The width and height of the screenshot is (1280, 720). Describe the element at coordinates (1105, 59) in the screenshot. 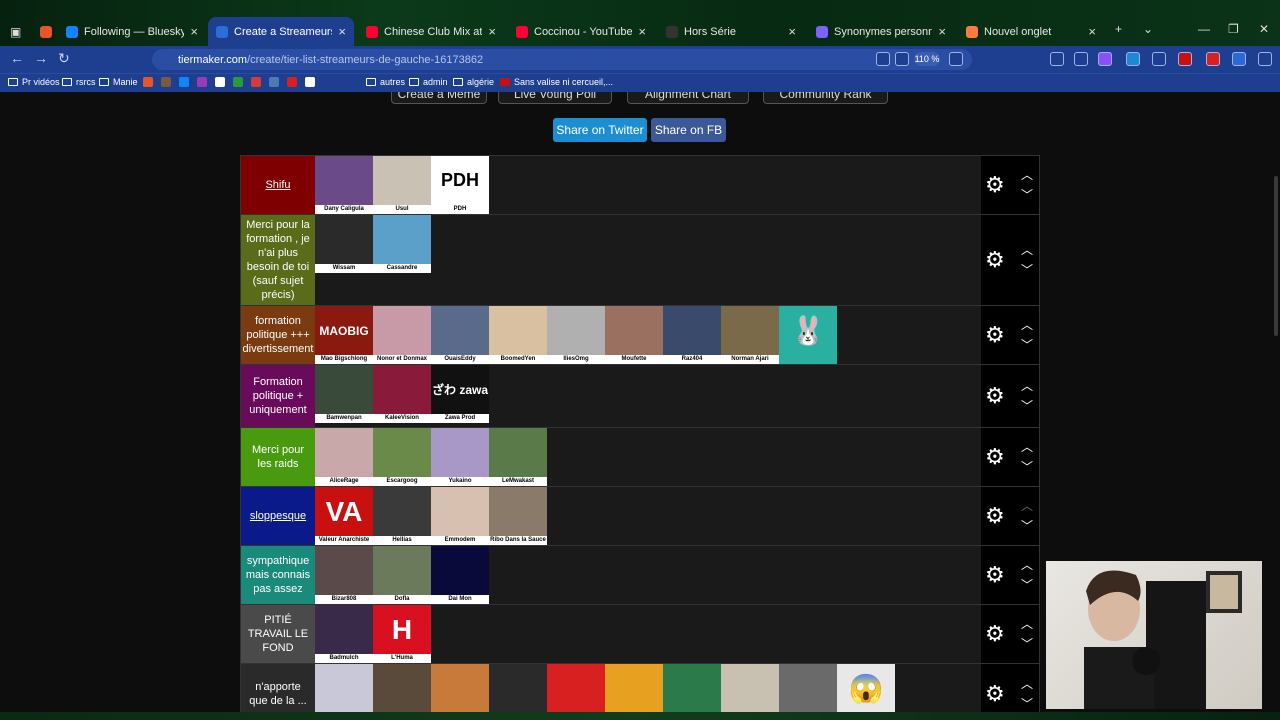

I see `ext-proton-icon` at that location.